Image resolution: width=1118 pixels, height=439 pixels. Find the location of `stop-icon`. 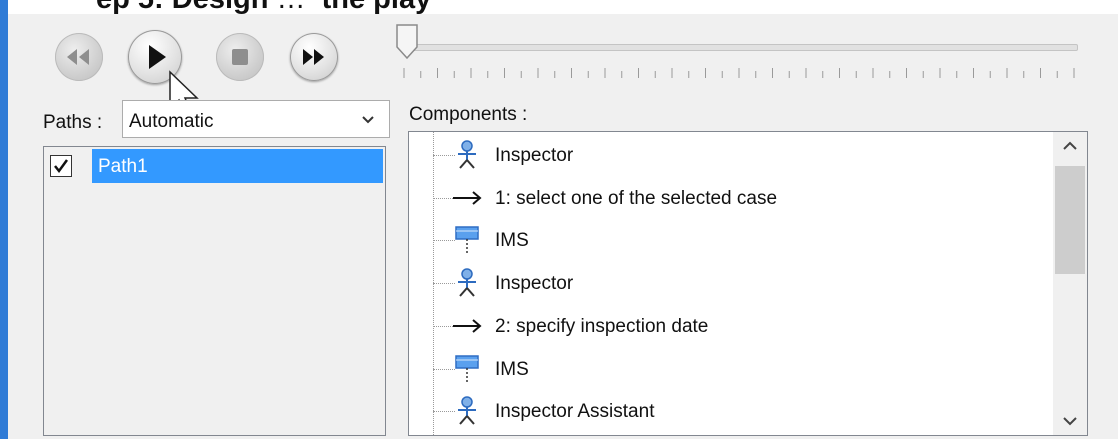

stop-icon is located at coordinates (240, 57).